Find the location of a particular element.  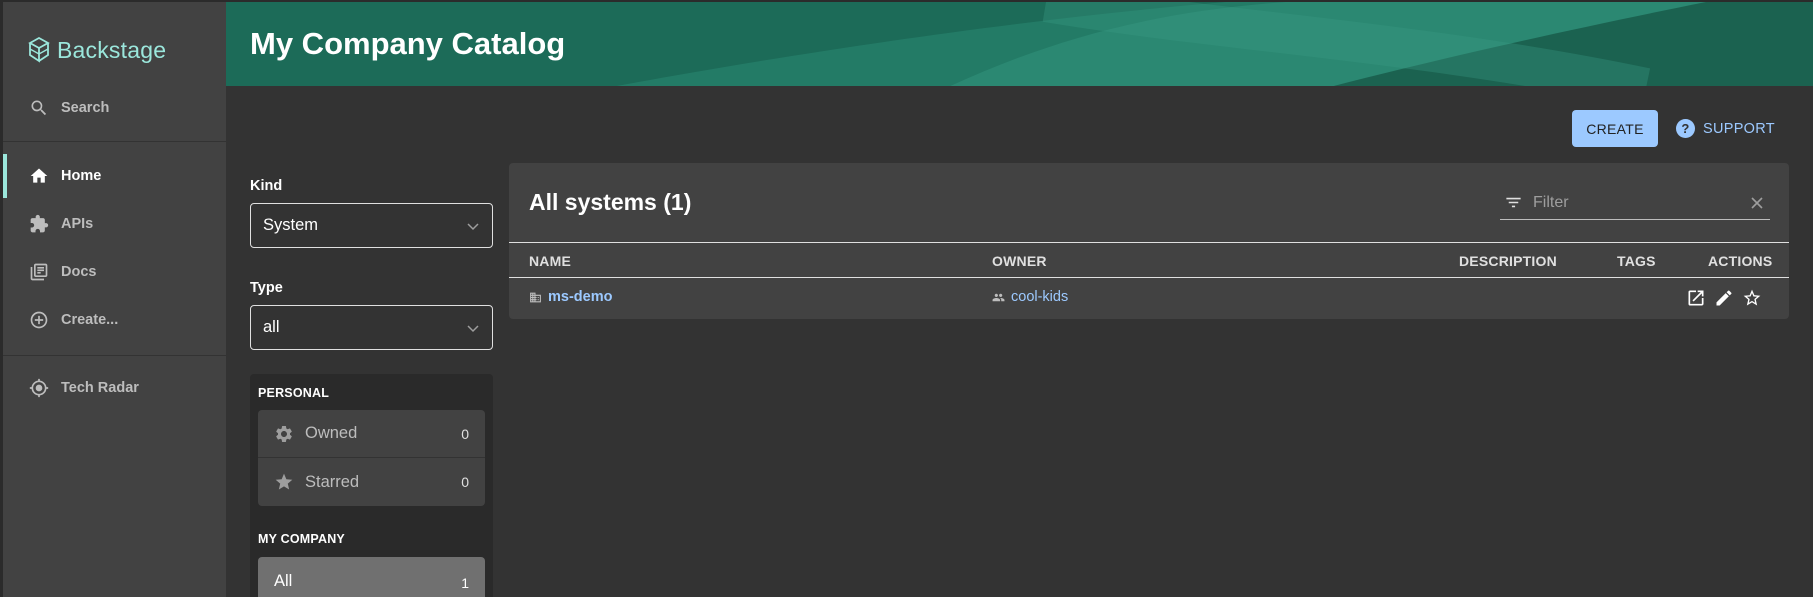

table-filter is located at coordinates (1635, 203).